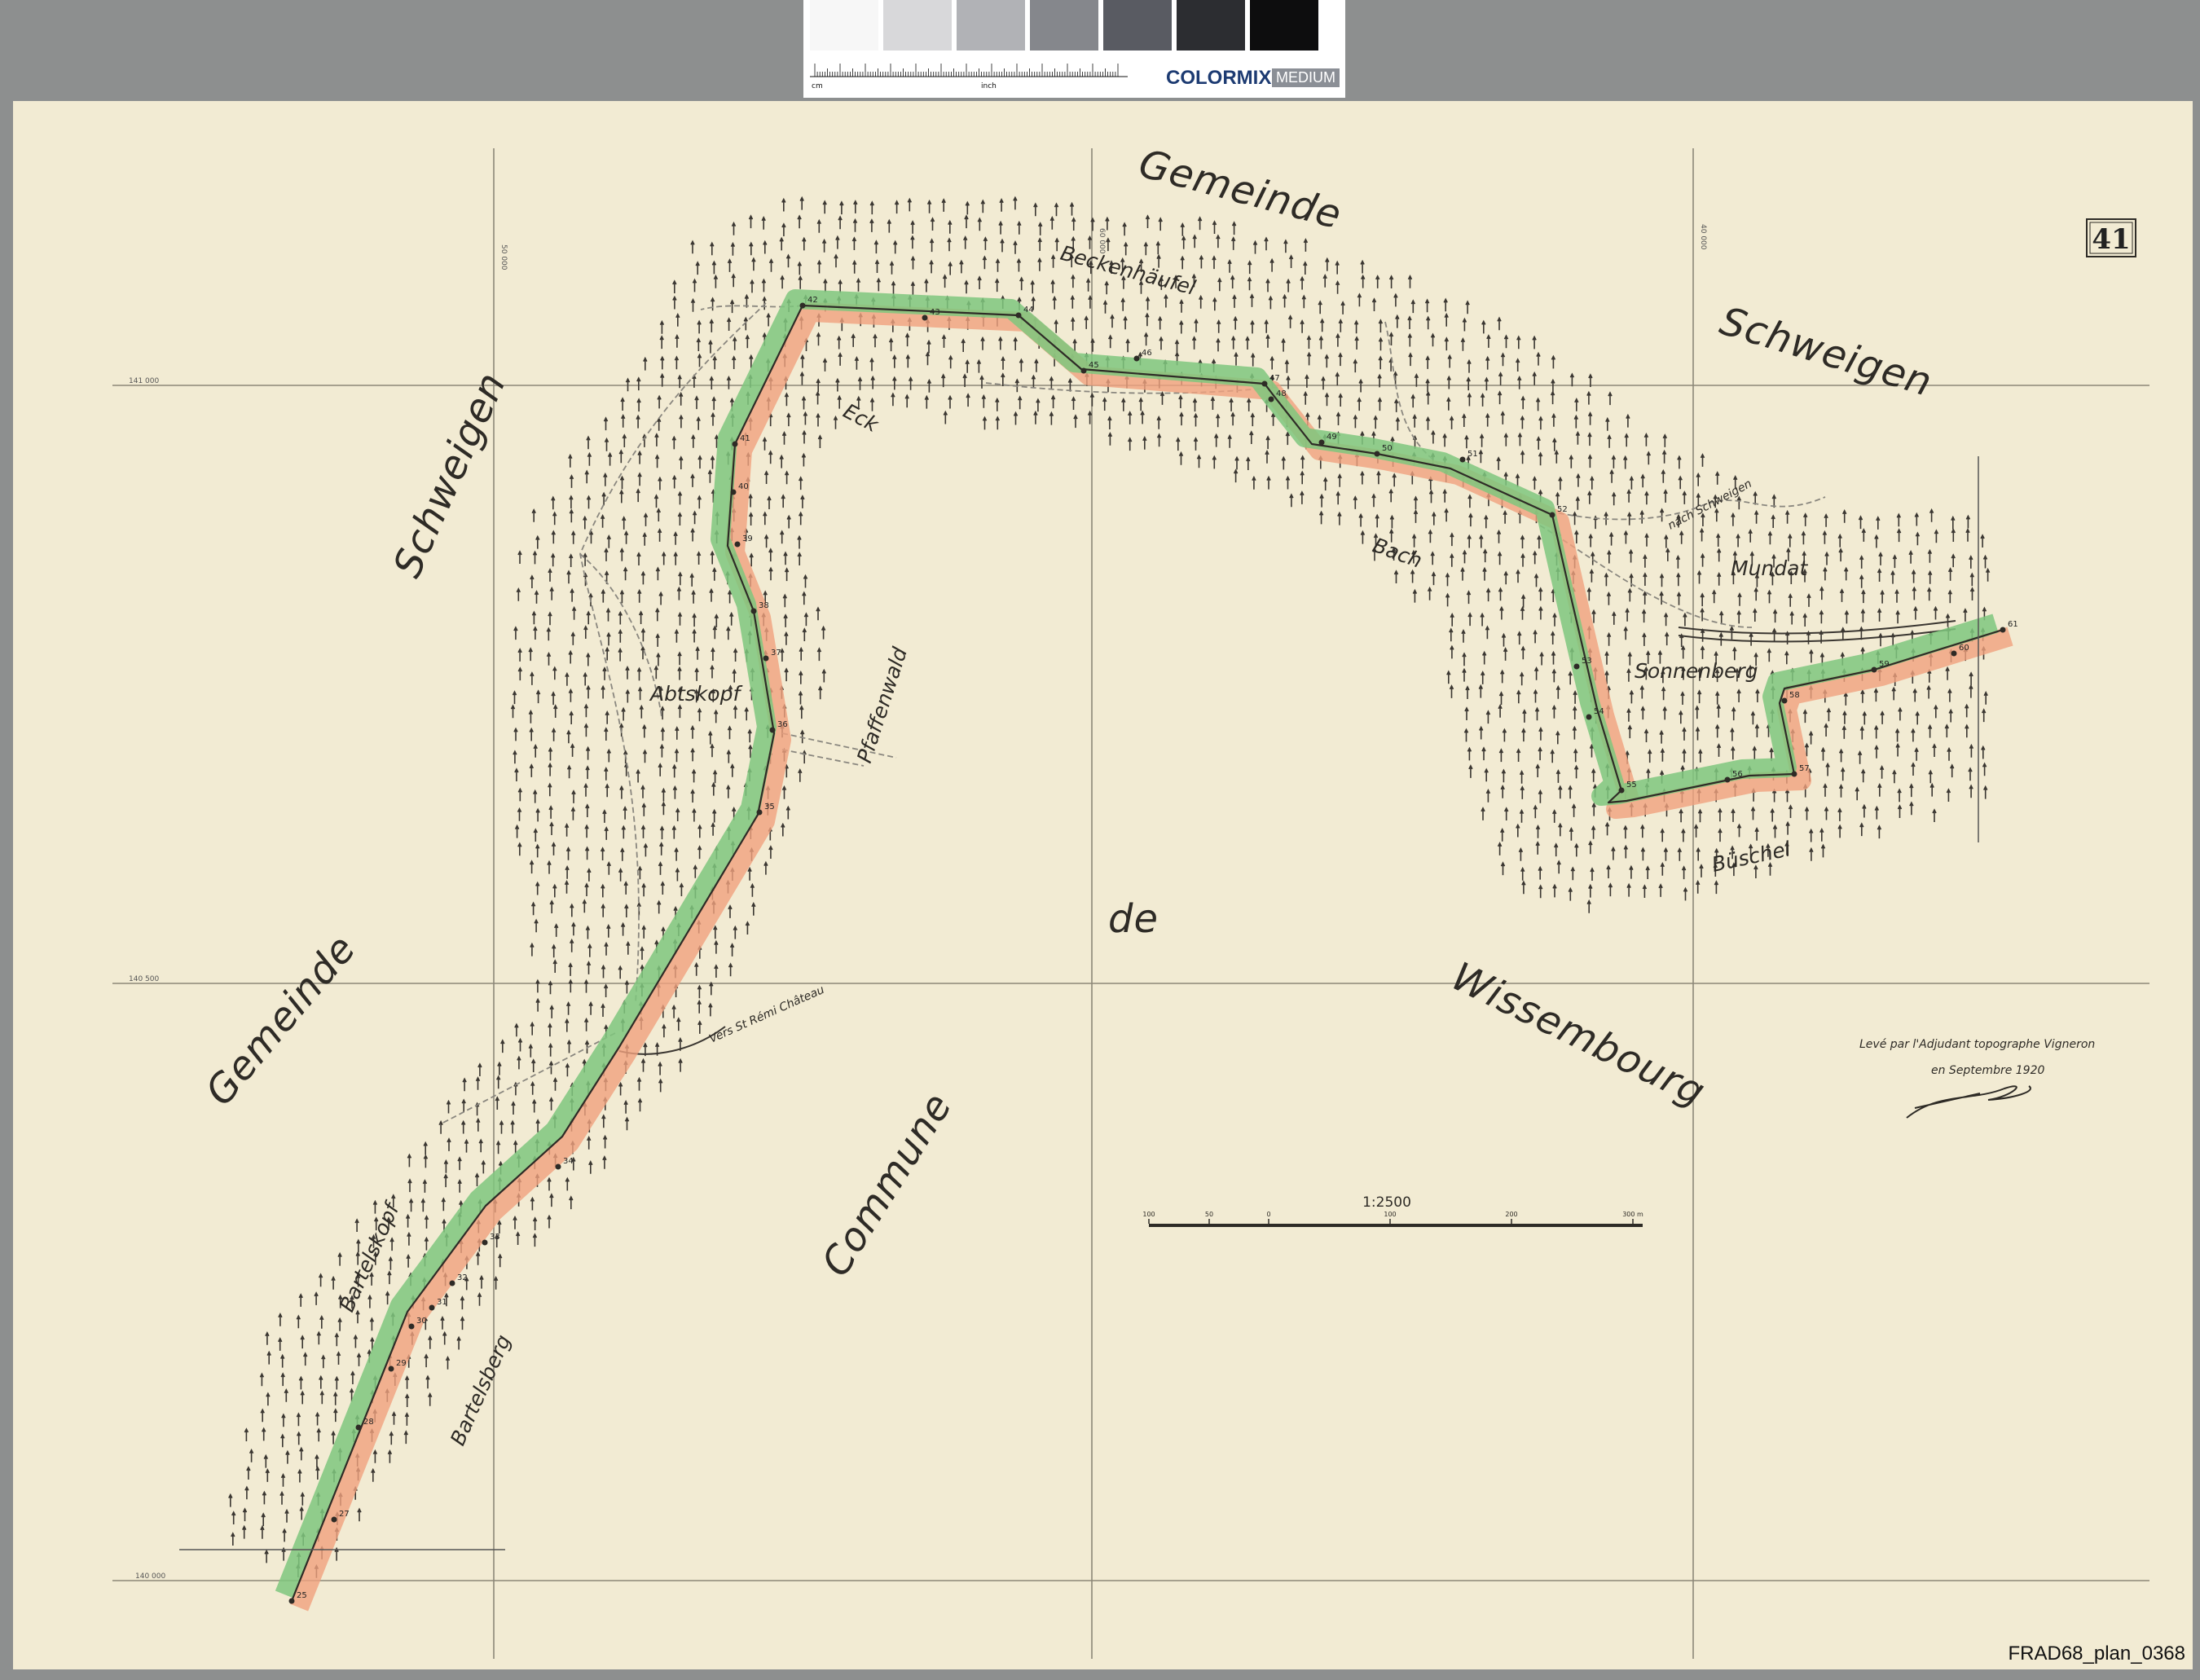 Image resolution: width=2200 pixels, height=1680 pixels. Describe the element at coordinates (1472, 454) in the screenshot. I see `boundary-stone-label-51: 51` at that location.